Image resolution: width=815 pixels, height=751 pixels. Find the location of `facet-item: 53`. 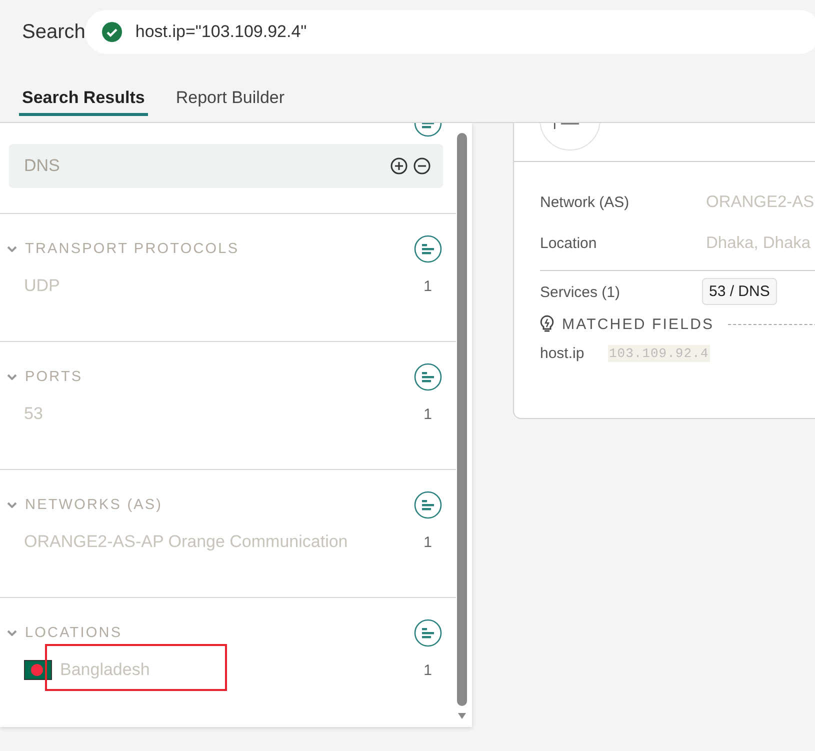

facet-item: 53 is located at coordinates (224, 414).